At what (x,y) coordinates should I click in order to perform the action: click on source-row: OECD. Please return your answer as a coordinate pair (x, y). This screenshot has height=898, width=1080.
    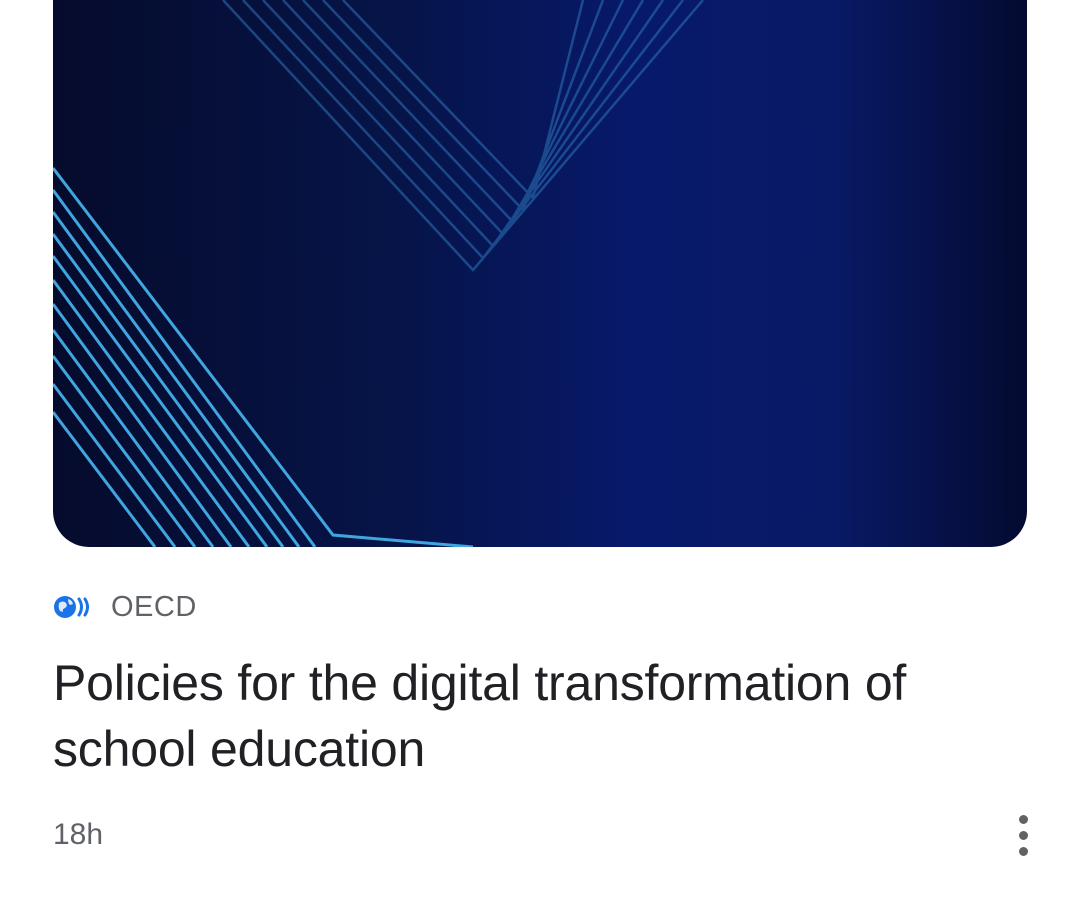
    Looking at the image, I should click on (125, 607).